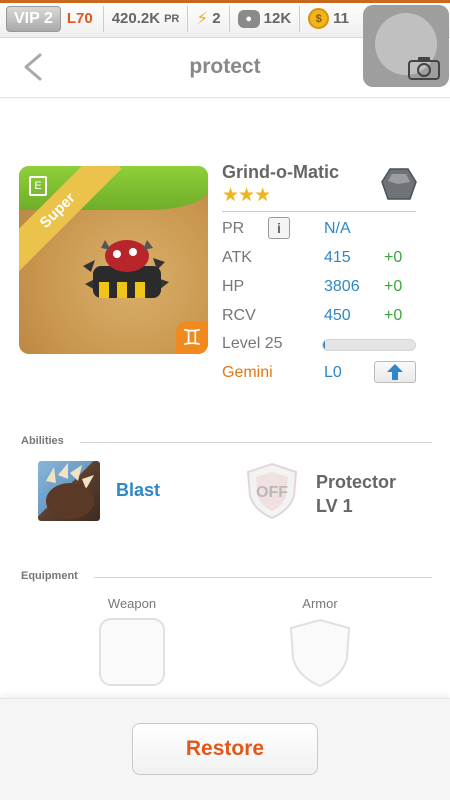 Image resolution: width=450 pixels, height=800 pixels. Describe the element at coordinates (237, 257) in the screenshot. I see `stat-label: ATK` at that location.